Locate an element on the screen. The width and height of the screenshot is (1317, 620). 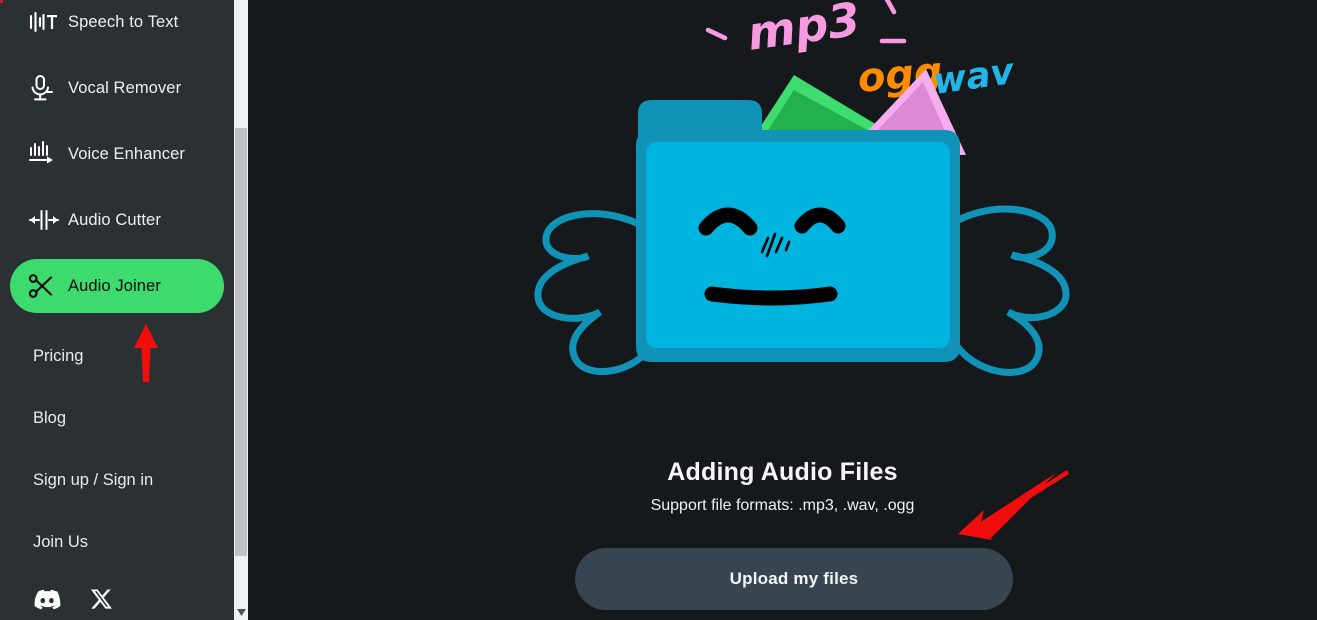
sidebar-item-speech-to-text: Speech to Text is located at coordinates (117, 24).